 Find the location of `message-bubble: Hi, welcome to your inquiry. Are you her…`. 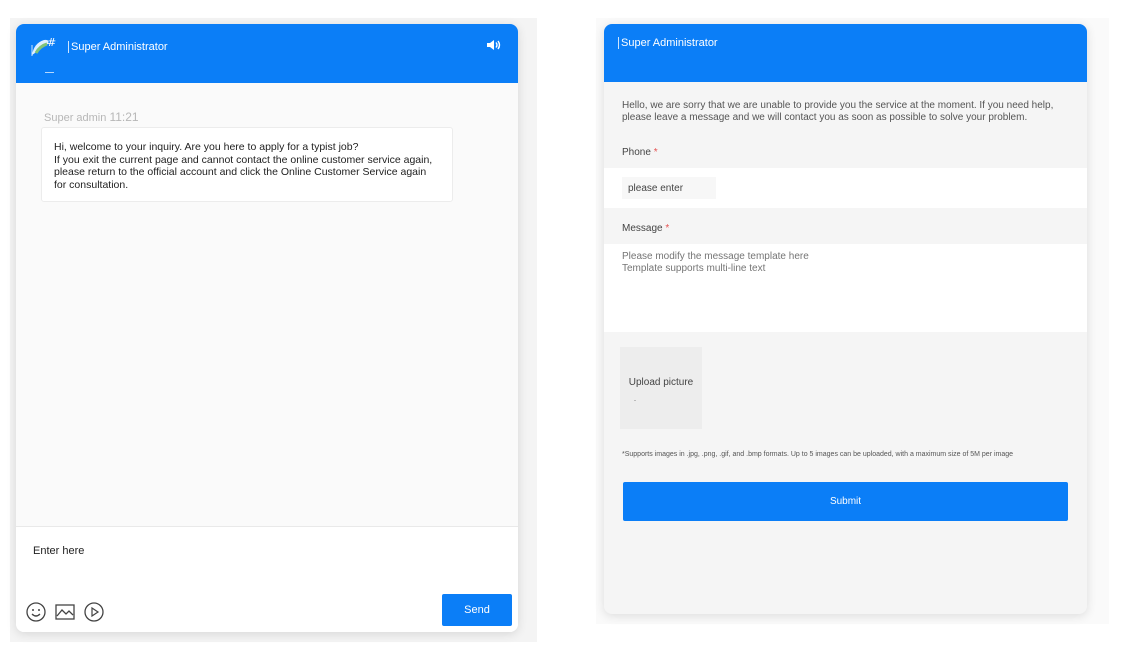

message-bubble: Hi, welcome to your inquiry. Are you her… is located at coordinates (247, 164).